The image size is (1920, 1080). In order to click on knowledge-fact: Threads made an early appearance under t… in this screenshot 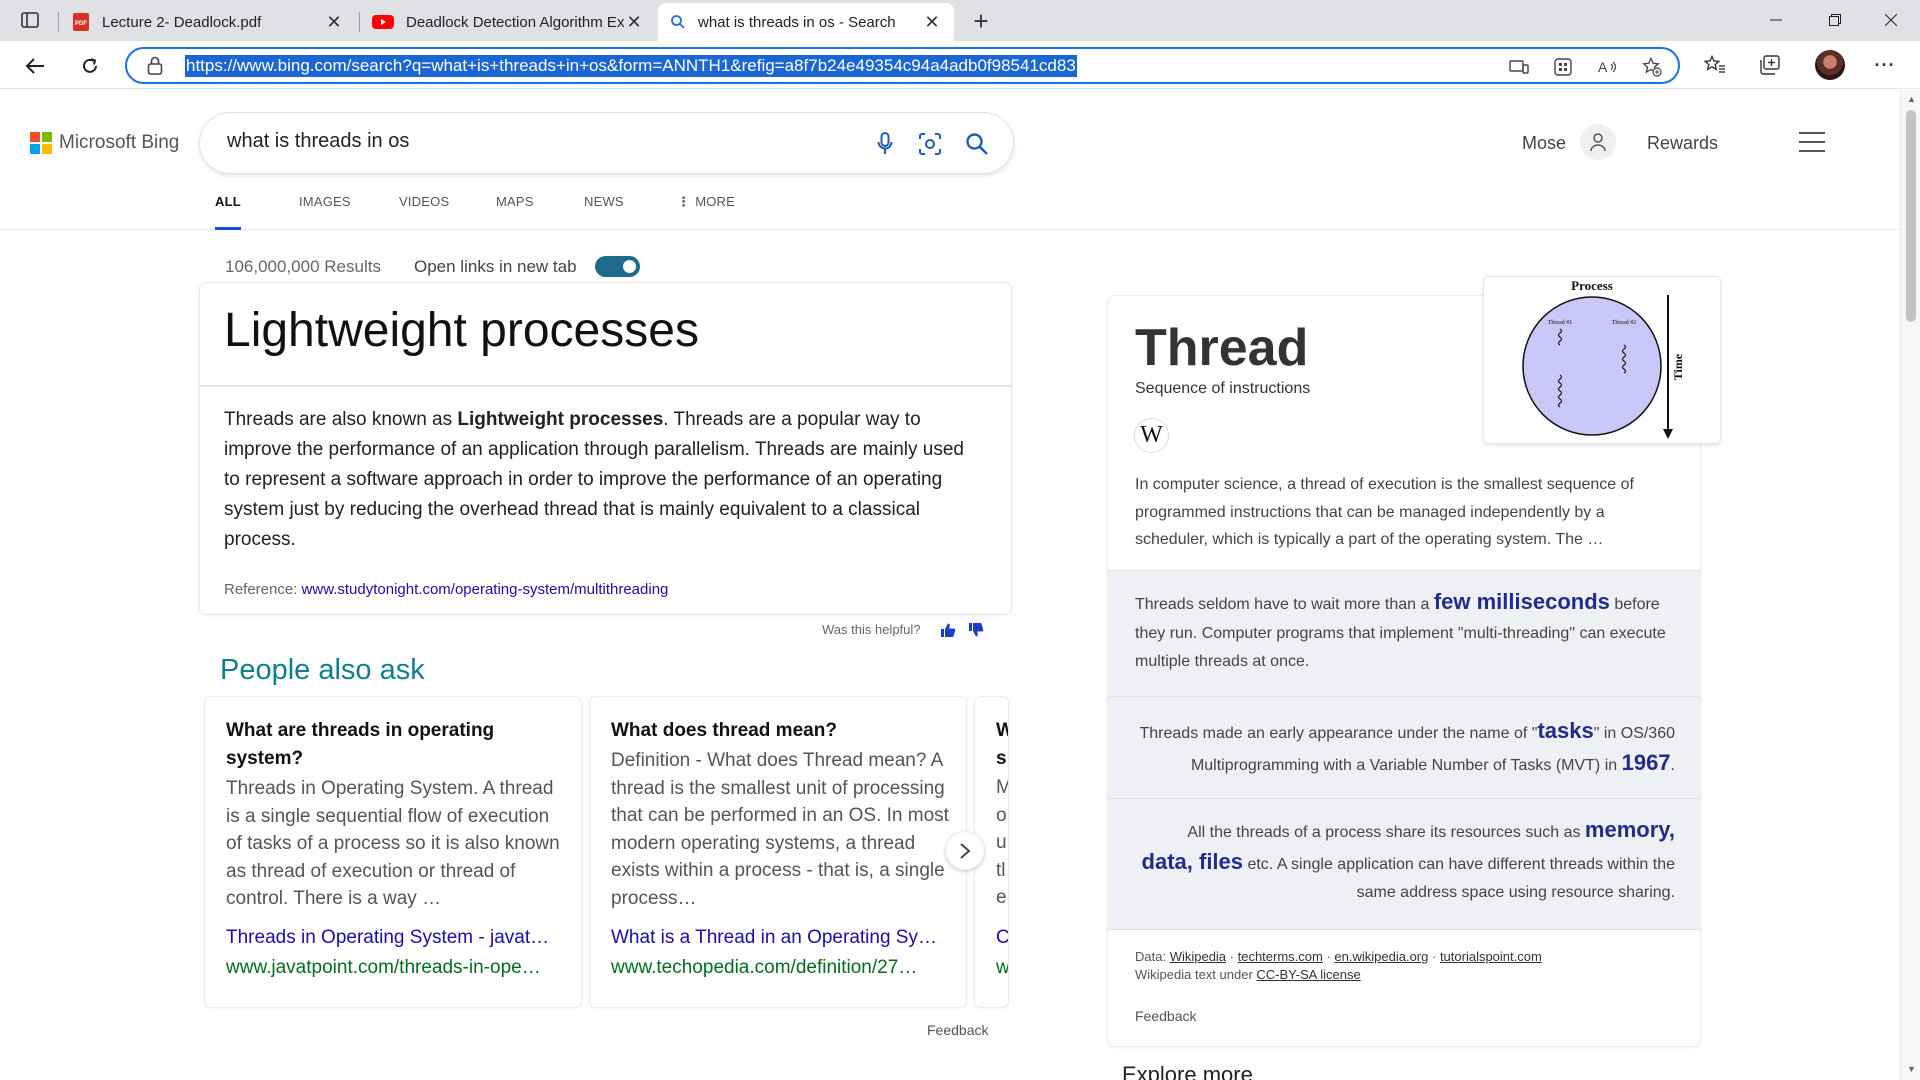, I will do `click(1404, 747)`.